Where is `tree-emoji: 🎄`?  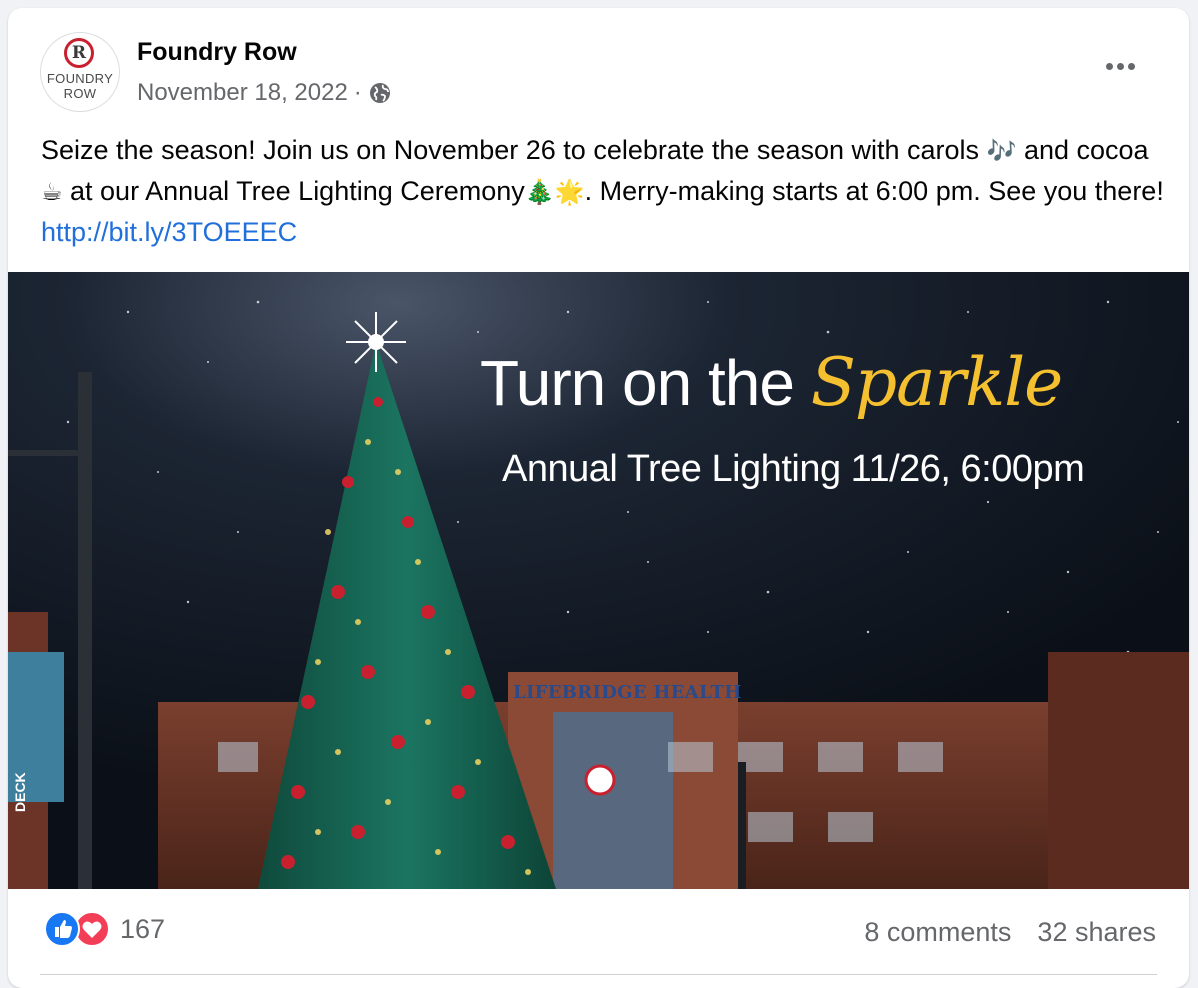
tree-emoji: 🎄 is located at coordinates (539, 192).